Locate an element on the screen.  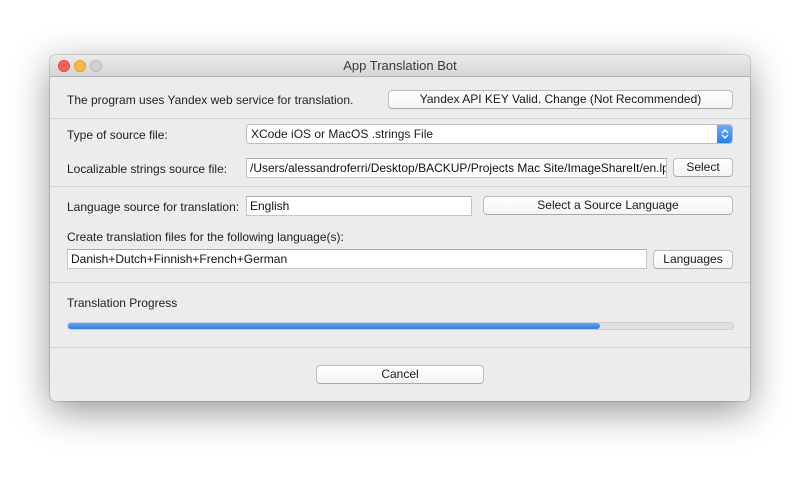
translation-progress-label: Translation Progress is located at coordinates (122, 303).